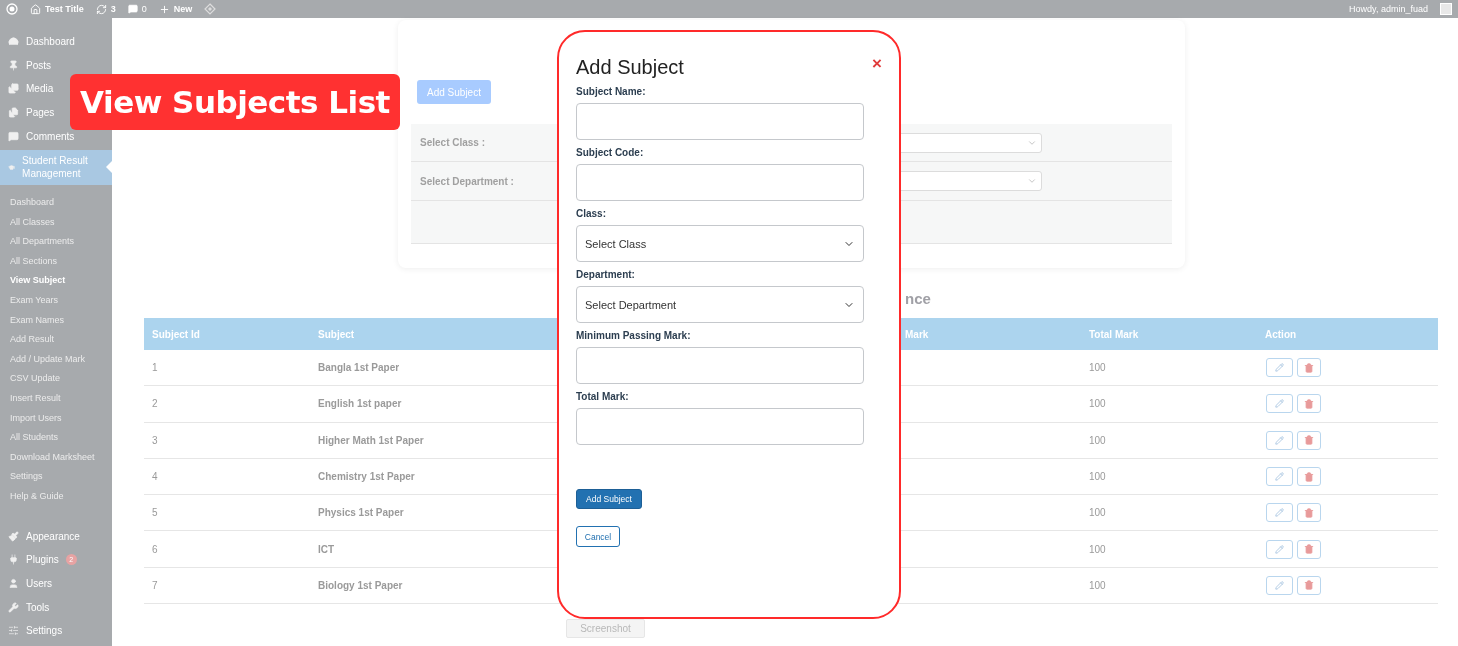 Image resolution: width=1458 pixels, height=646 pixels. Describe the element at coordinates (35, 9) in the screenshot. I see `home-icon` at that location.